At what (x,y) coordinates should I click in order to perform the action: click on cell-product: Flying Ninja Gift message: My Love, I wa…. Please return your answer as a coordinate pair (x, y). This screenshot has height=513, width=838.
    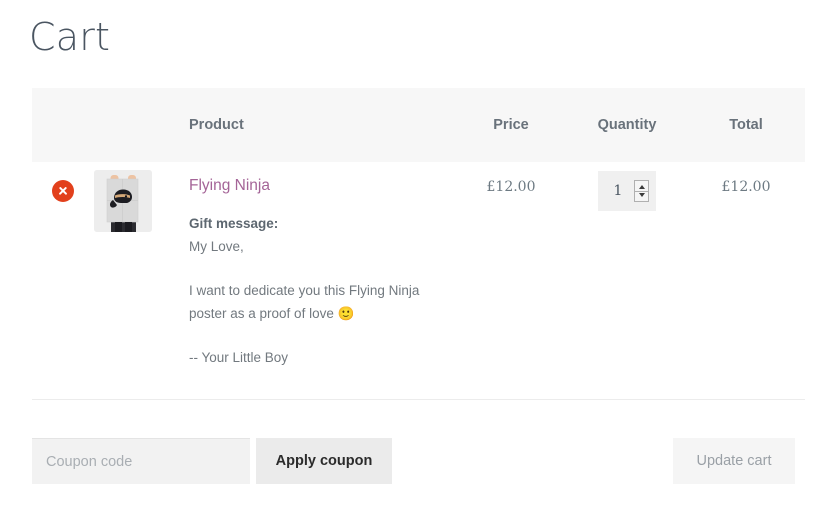
    Looking at the image, I should click on (321, 281).